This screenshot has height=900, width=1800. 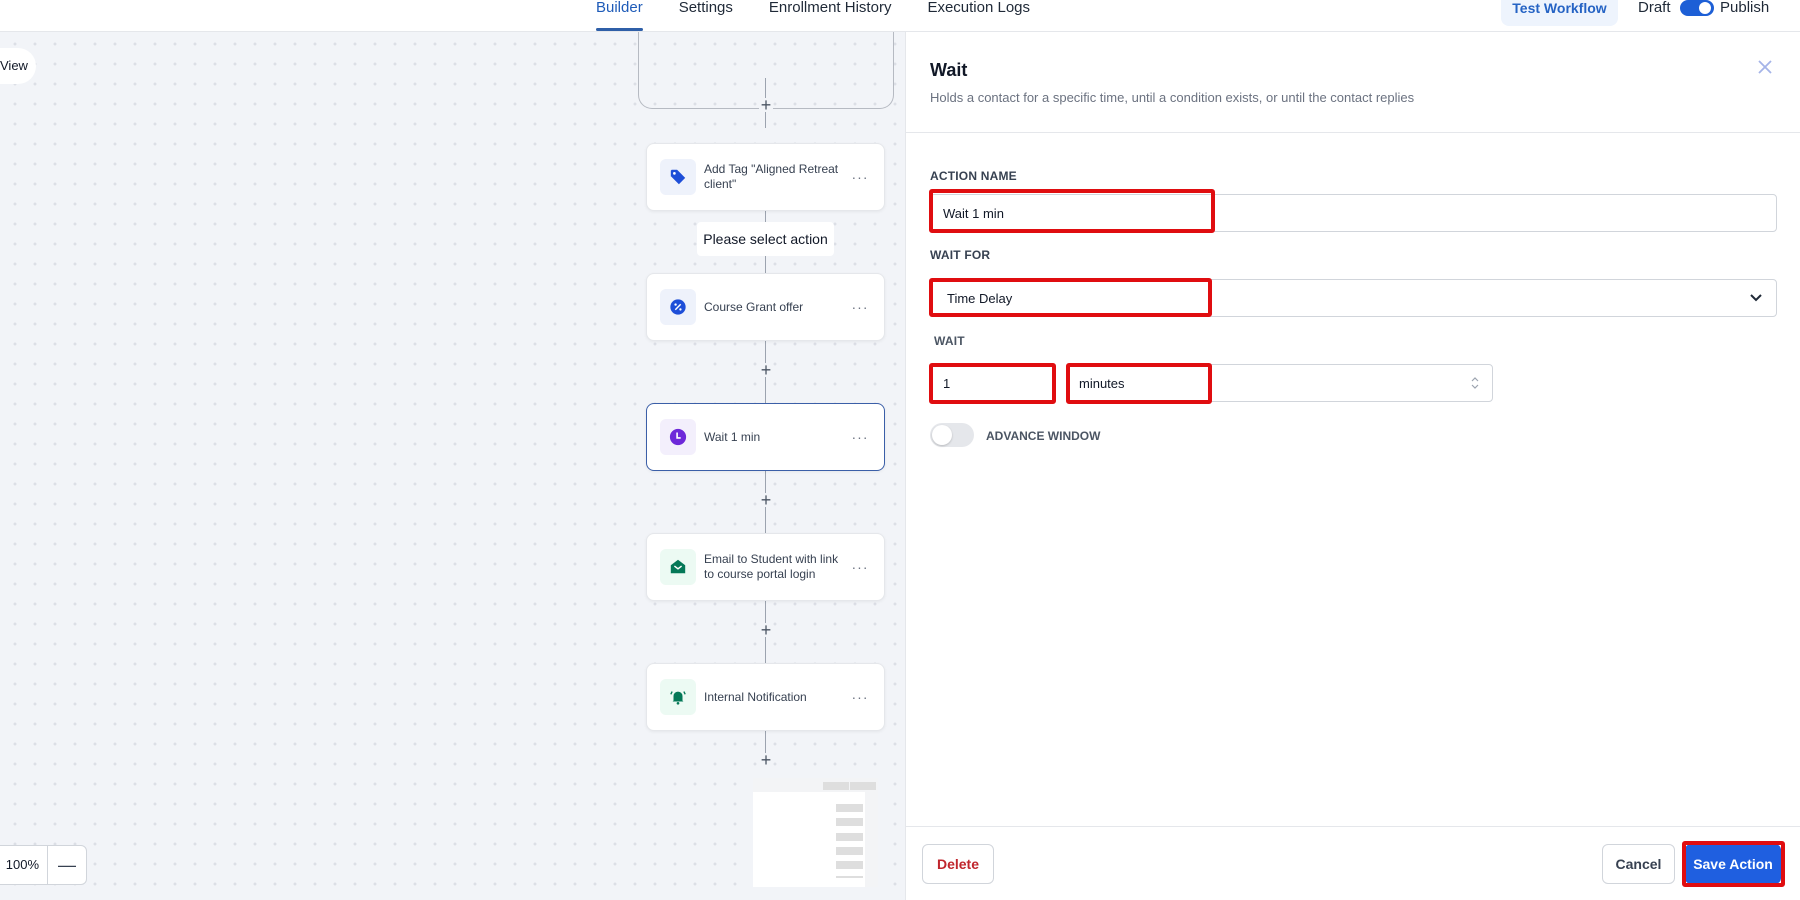 What do you see at coordinates (1353, 298) in the screenshot?
I see `wait-for-select: Time Delay` at bounding box center [1353, 298].